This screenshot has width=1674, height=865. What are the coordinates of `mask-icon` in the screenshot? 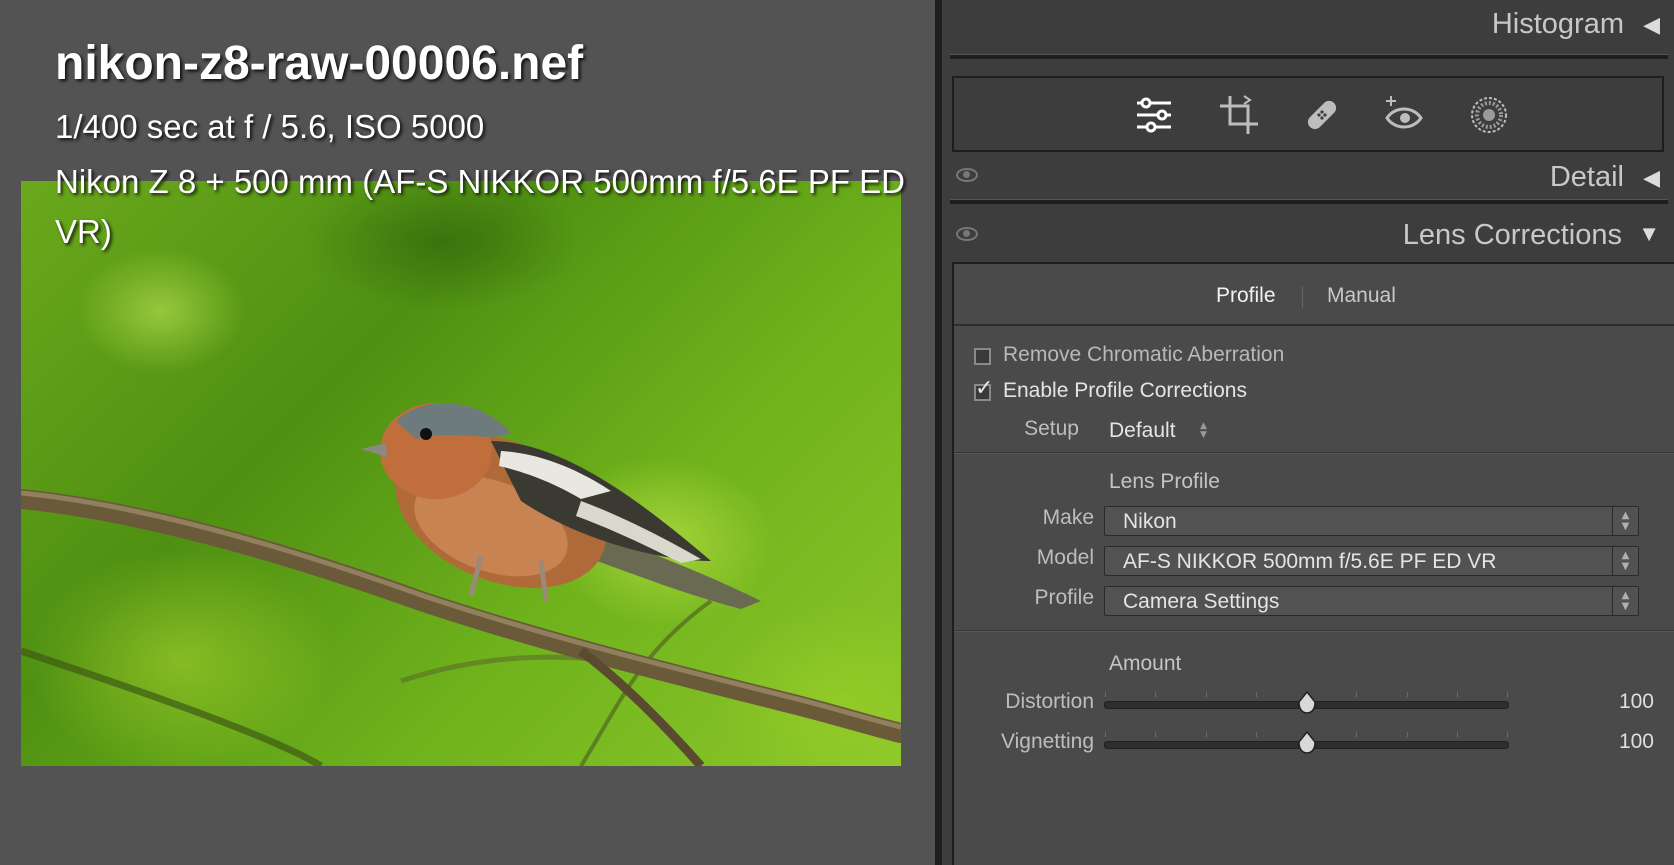 It's located at (1489, 115).